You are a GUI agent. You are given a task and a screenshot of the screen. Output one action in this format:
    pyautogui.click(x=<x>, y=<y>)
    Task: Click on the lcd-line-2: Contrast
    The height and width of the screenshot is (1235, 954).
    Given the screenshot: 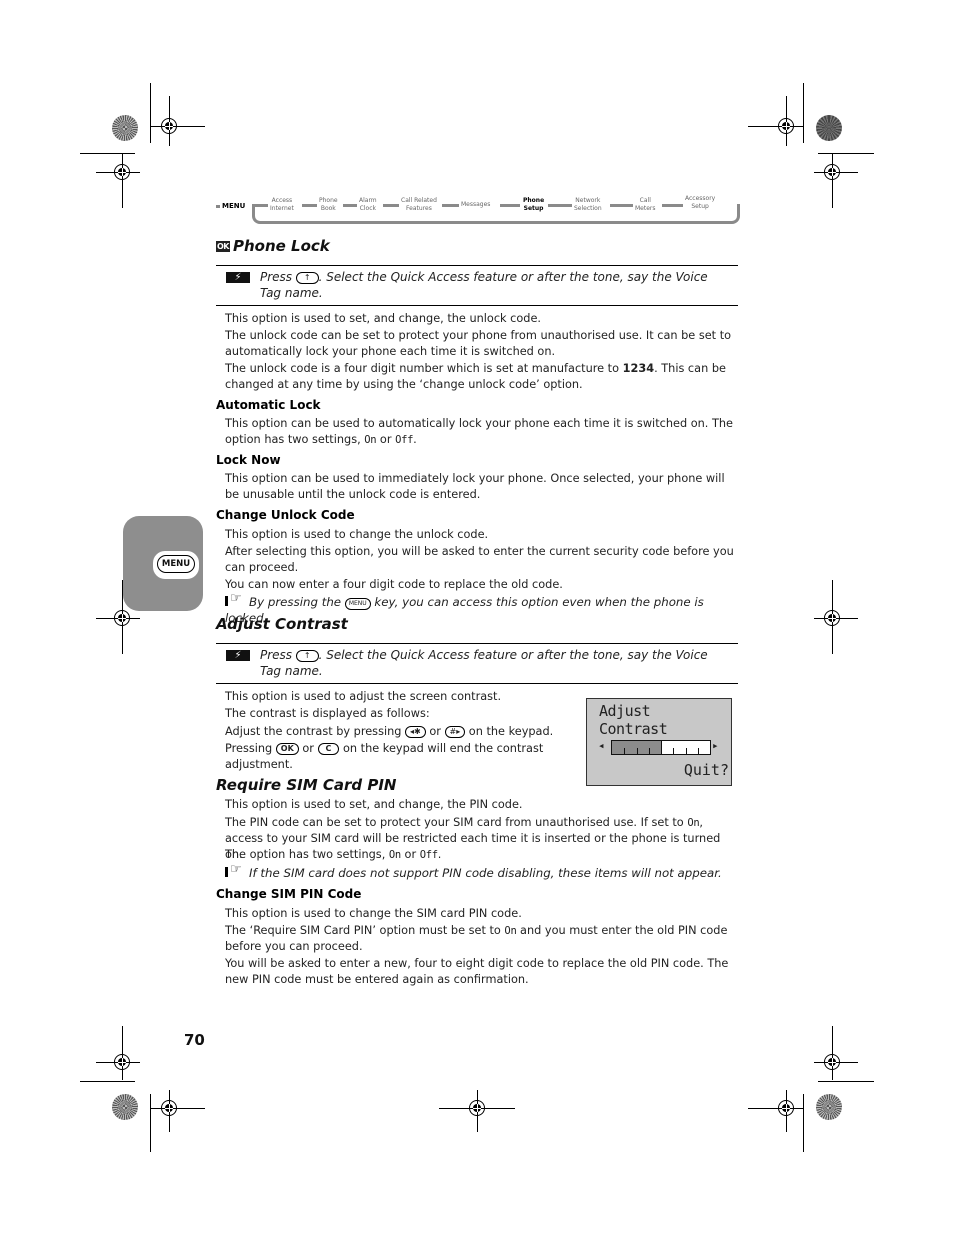 What is the action you would take?
    pyautogui.click(x=633, y=729)
    